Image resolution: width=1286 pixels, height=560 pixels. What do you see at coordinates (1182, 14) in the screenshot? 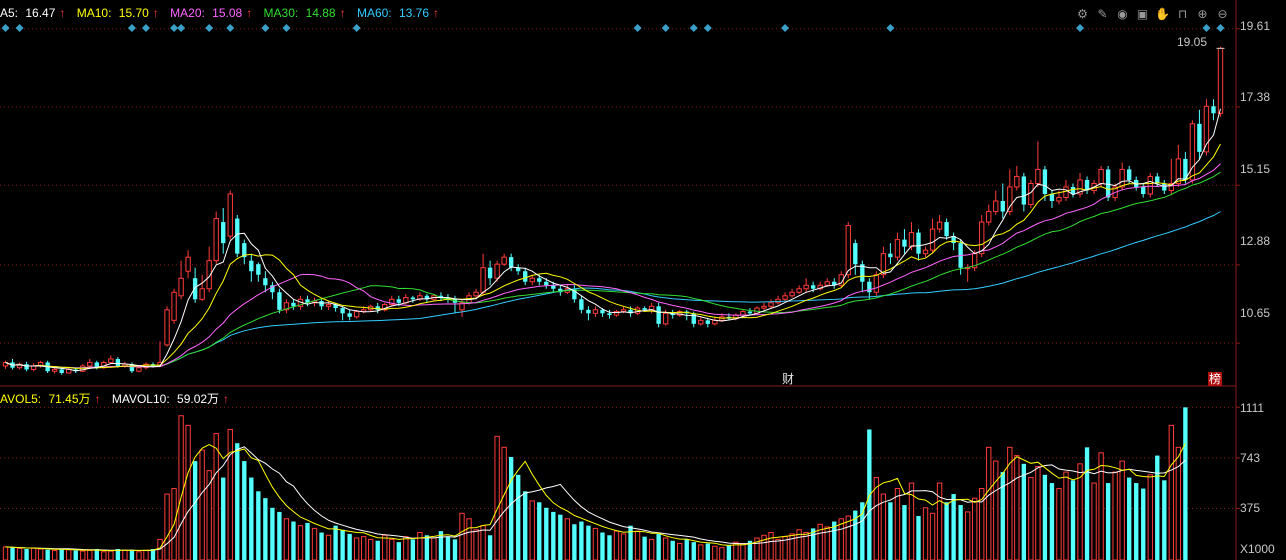
I see `lock-icon: ⊓` at bounding box center [1182, 14].